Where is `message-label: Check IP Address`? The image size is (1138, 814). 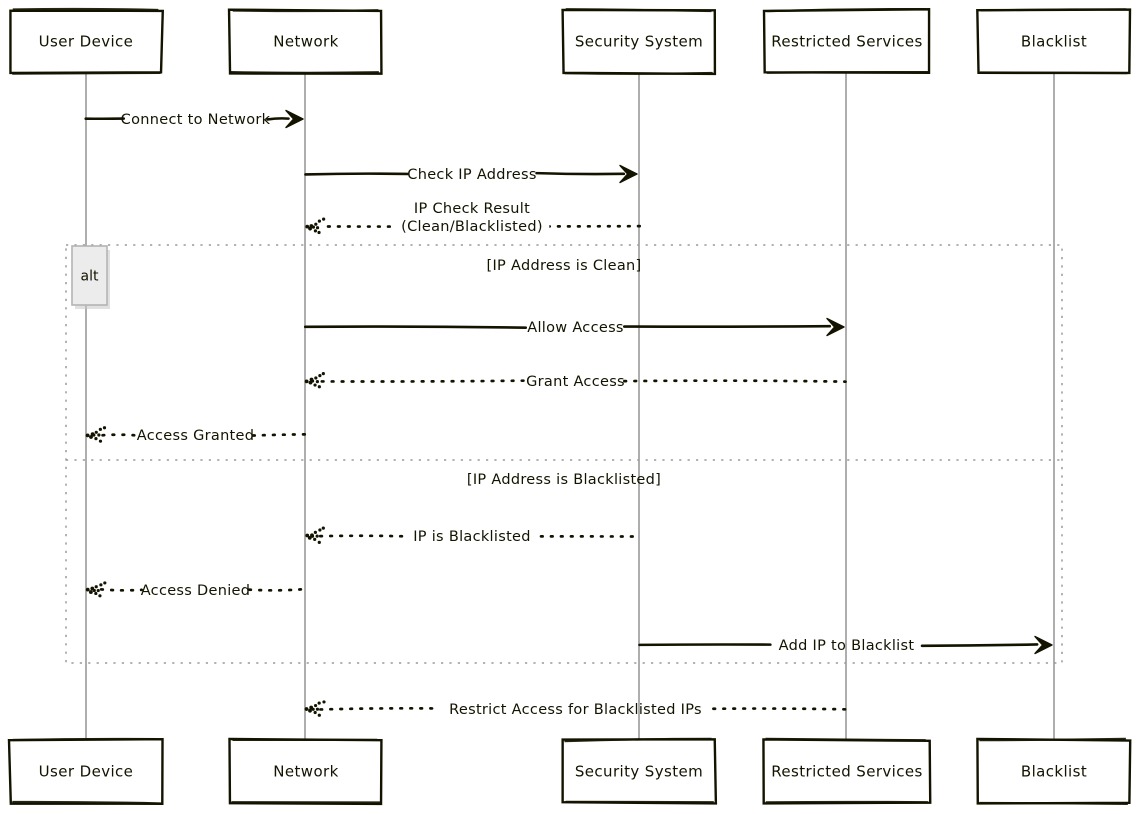 message-label: Check IP Address is located at coordinates (471, 175).